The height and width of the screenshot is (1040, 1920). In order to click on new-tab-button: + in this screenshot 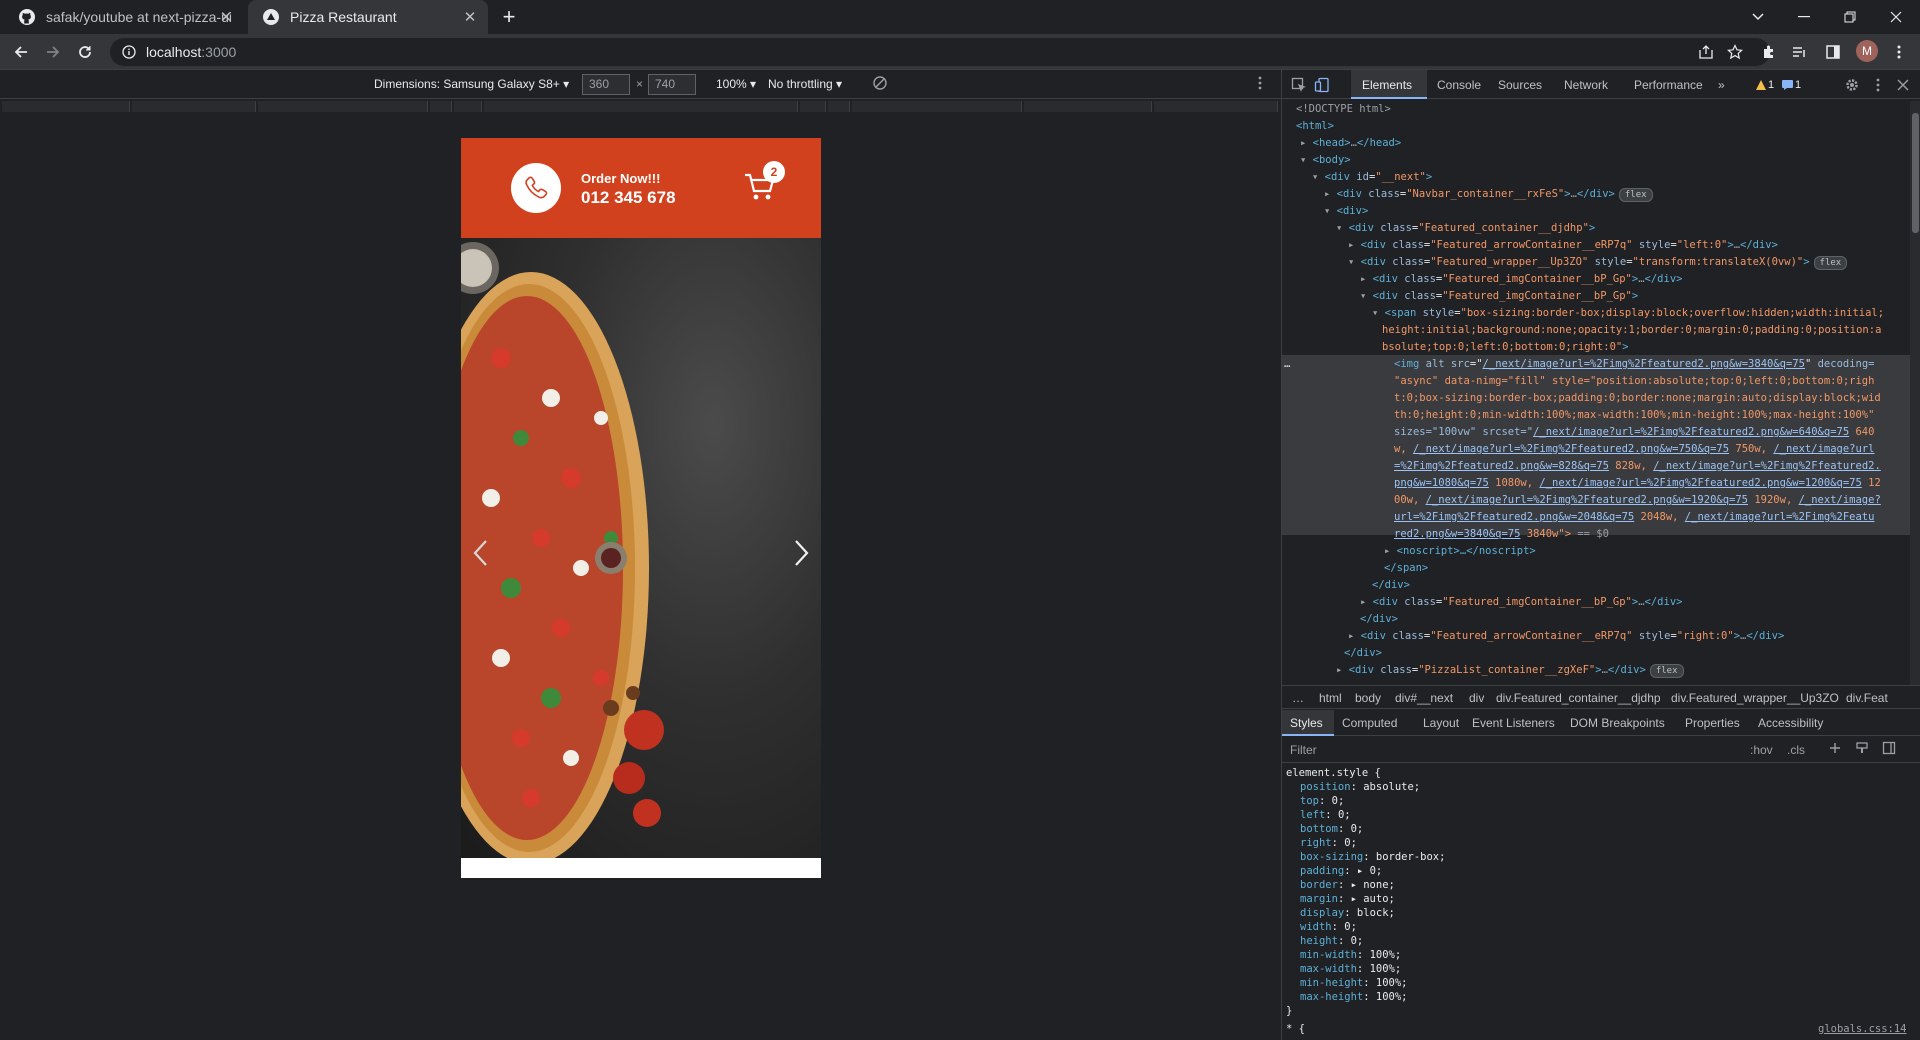, I will do `click(509, 17)`.